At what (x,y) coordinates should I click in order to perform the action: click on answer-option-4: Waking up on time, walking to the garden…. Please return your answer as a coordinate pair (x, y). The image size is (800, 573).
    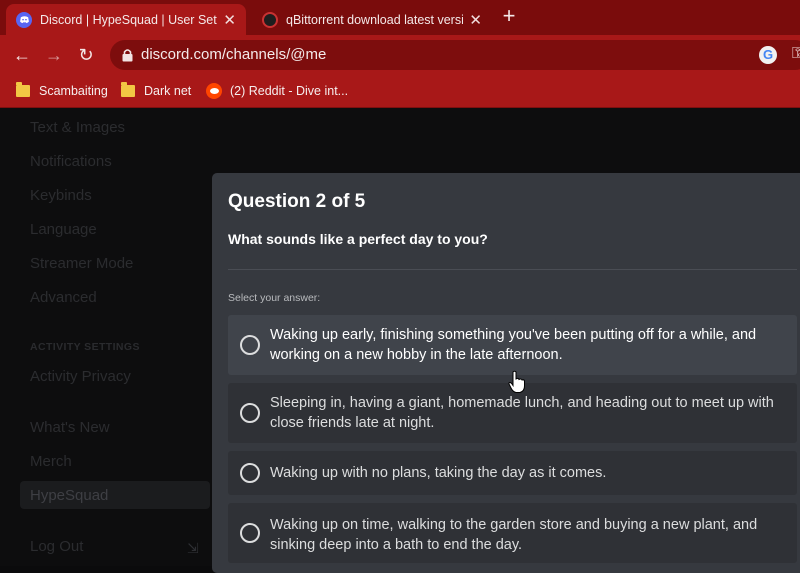
    Looking at the image, I should click on (512, 533).